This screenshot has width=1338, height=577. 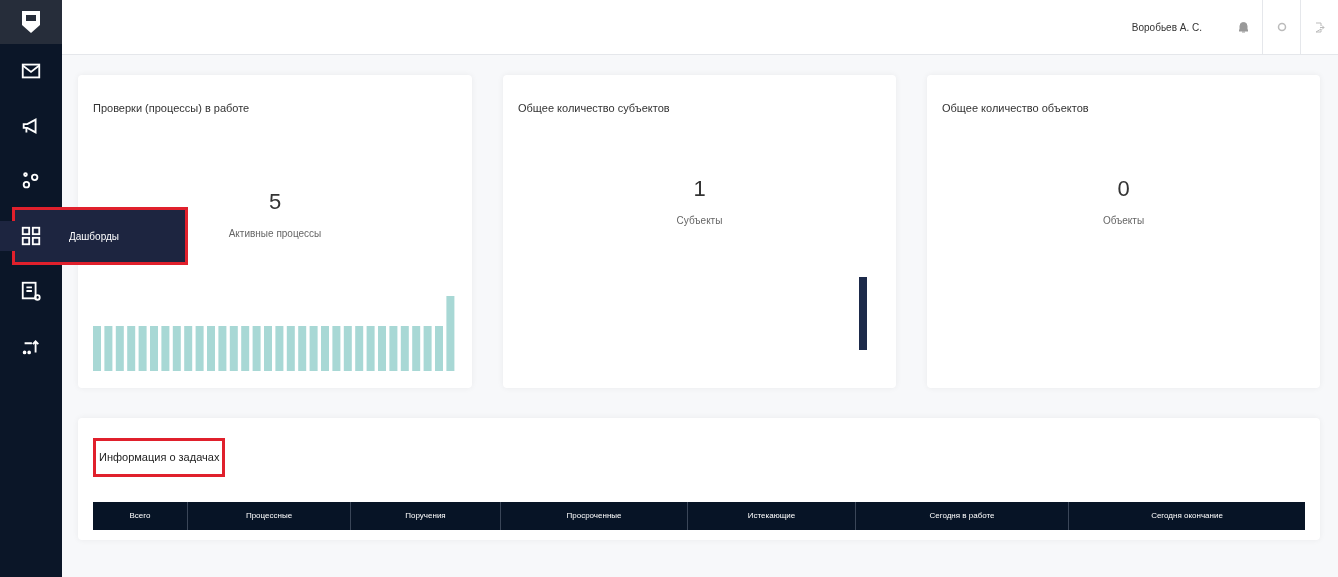 What do you see at coordinates (140, 515) in the screenshot?
I see `column-header: Всего` at bounding box center [140, 515].